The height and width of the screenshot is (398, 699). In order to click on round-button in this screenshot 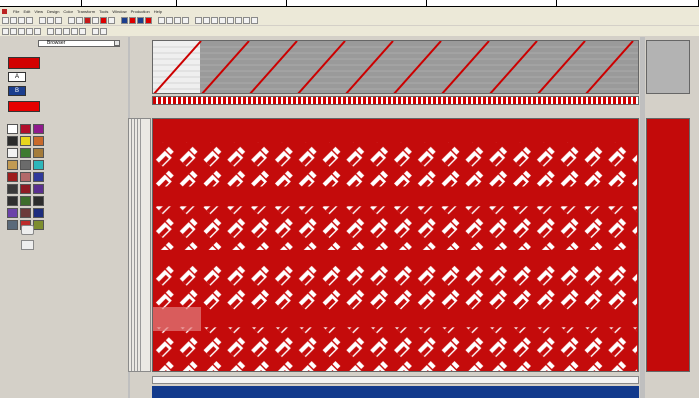, I will do `click(27, 230)`.